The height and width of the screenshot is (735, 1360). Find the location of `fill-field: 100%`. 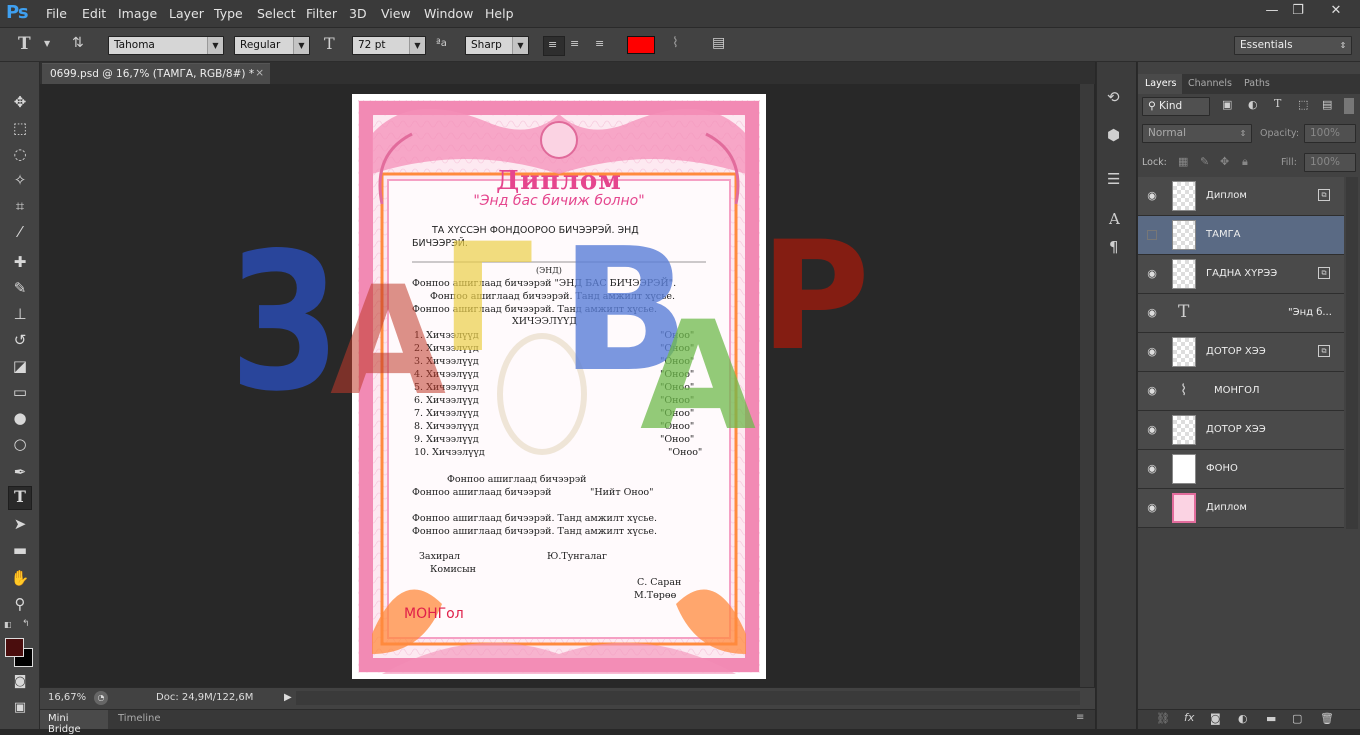

fill-field: 100% is located at coordinates (1330, 162).